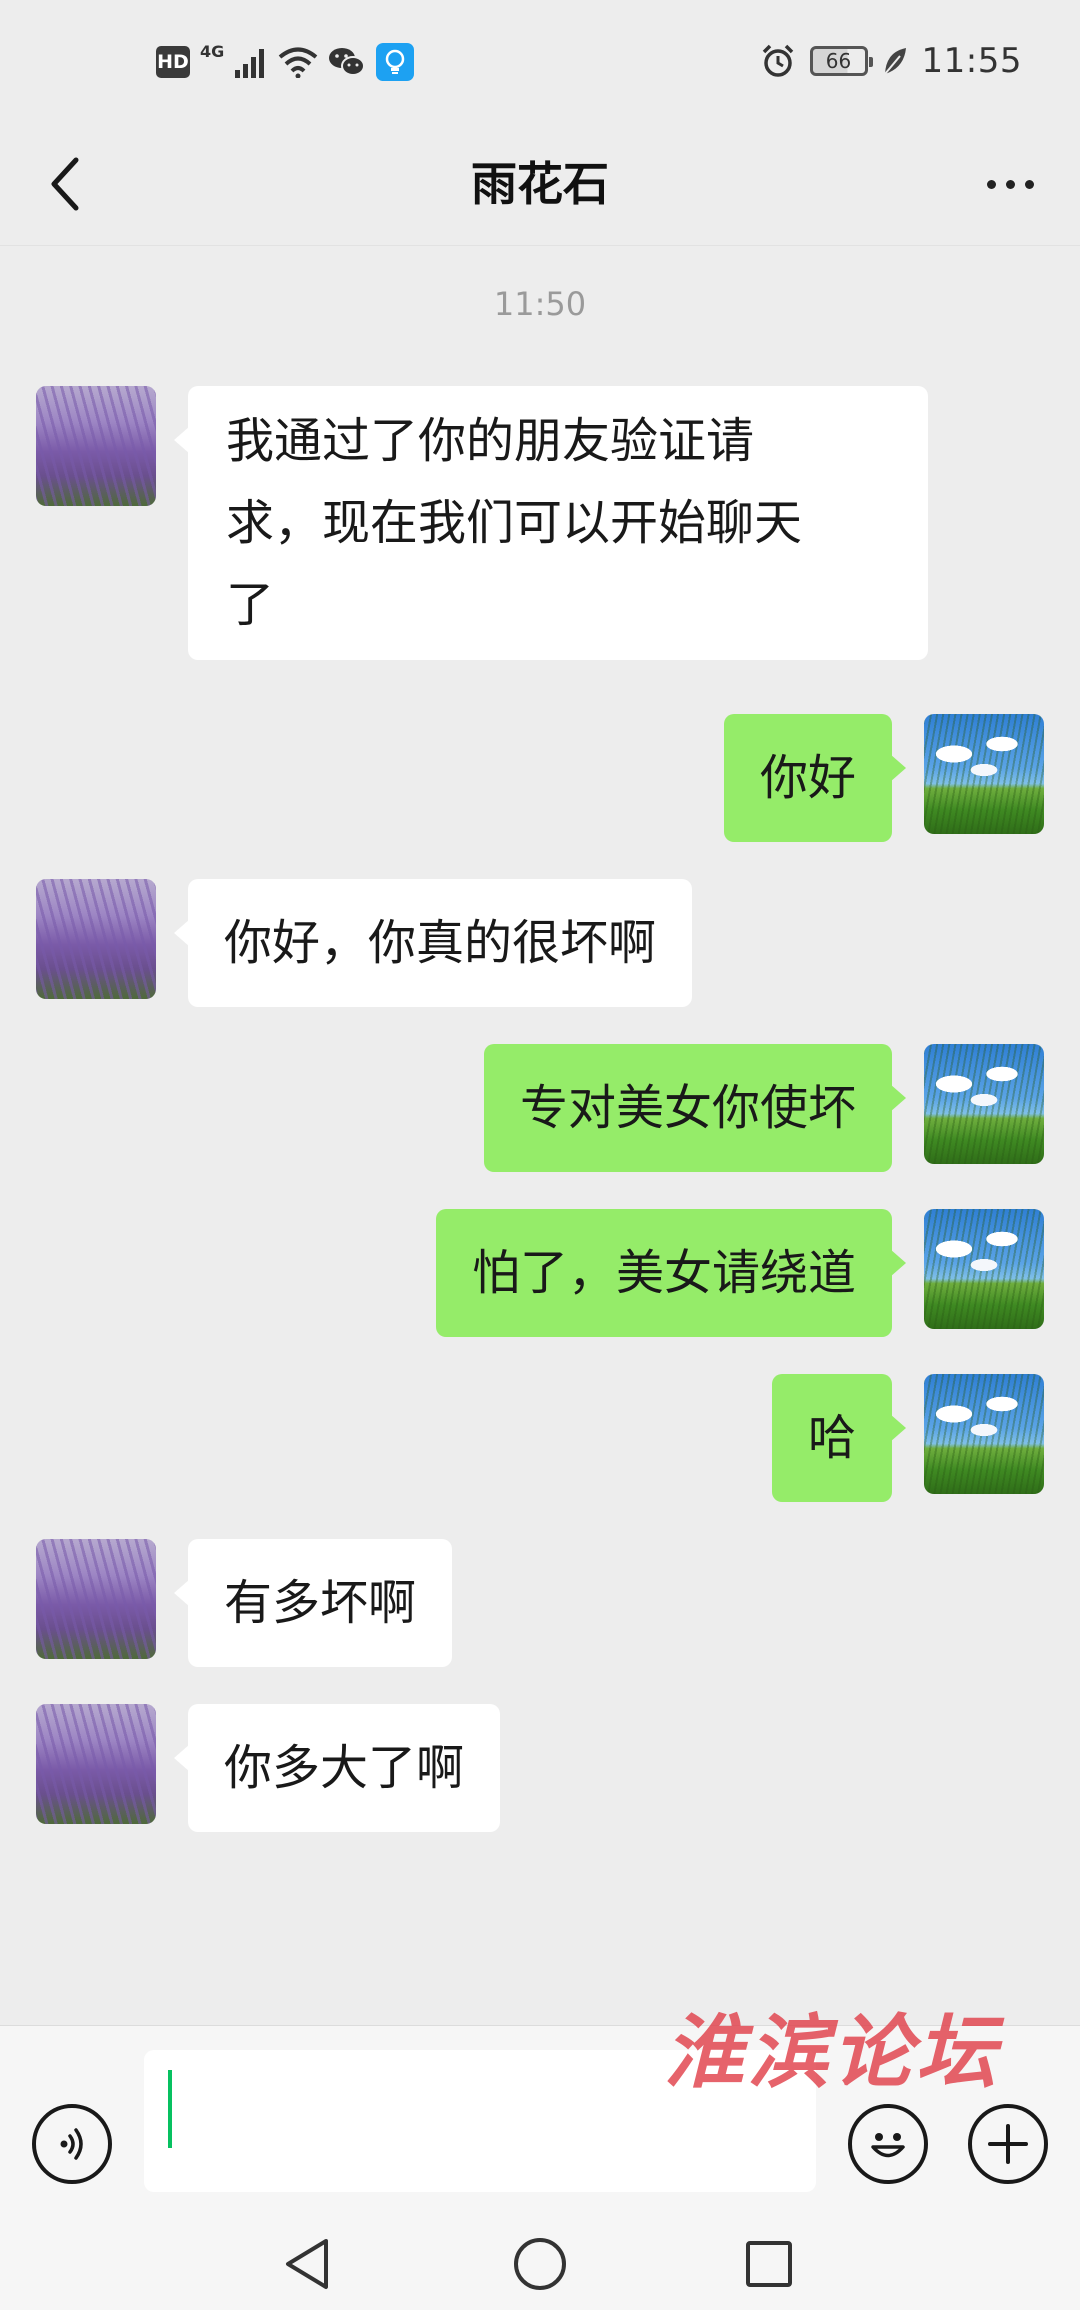 The height and width of the screenshot is (2310, 1080). Describe the element at coordinates (832, 2052) in the screenshot. I see `forum-watermark: 淮滨论坛` at that location.